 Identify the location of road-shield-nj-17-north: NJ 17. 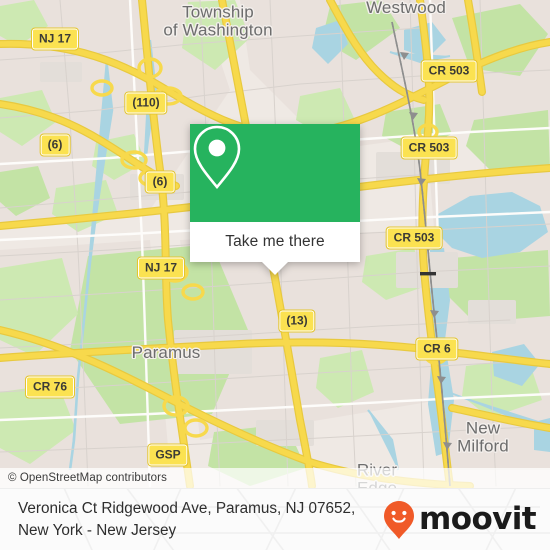
(55, 39).